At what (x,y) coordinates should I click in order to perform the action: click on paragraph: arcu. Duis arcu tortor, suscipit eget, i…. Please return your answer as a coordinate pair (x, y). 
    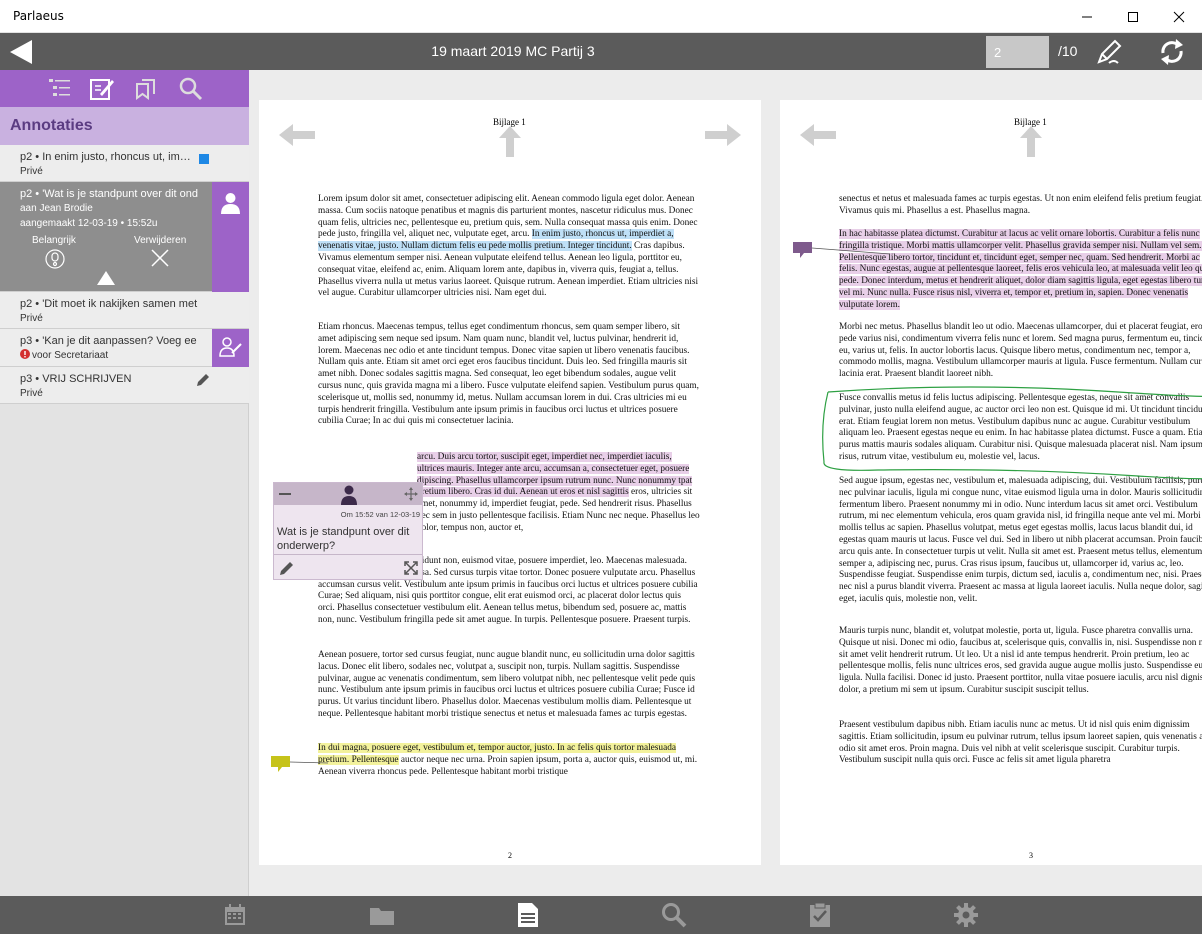
    Looking at the image, I should click on (558, 493).